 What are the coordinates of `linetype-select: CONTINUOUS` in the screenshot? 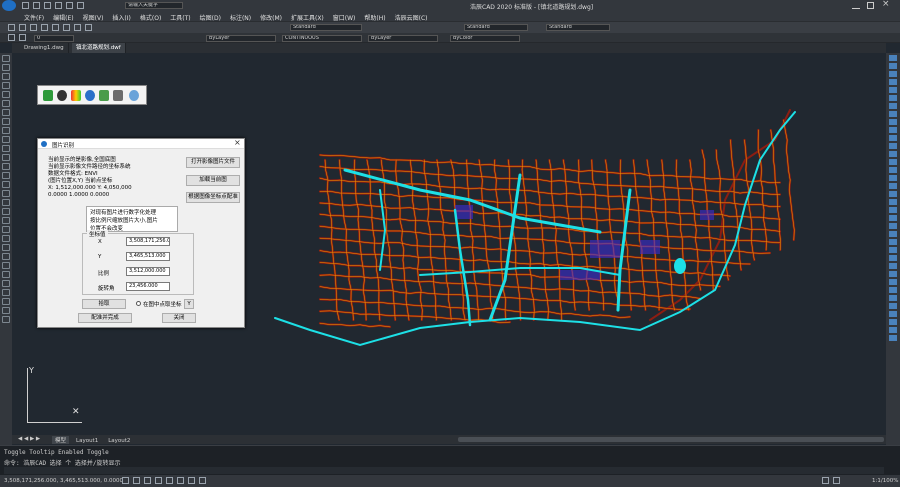 It's located at (322, 38).